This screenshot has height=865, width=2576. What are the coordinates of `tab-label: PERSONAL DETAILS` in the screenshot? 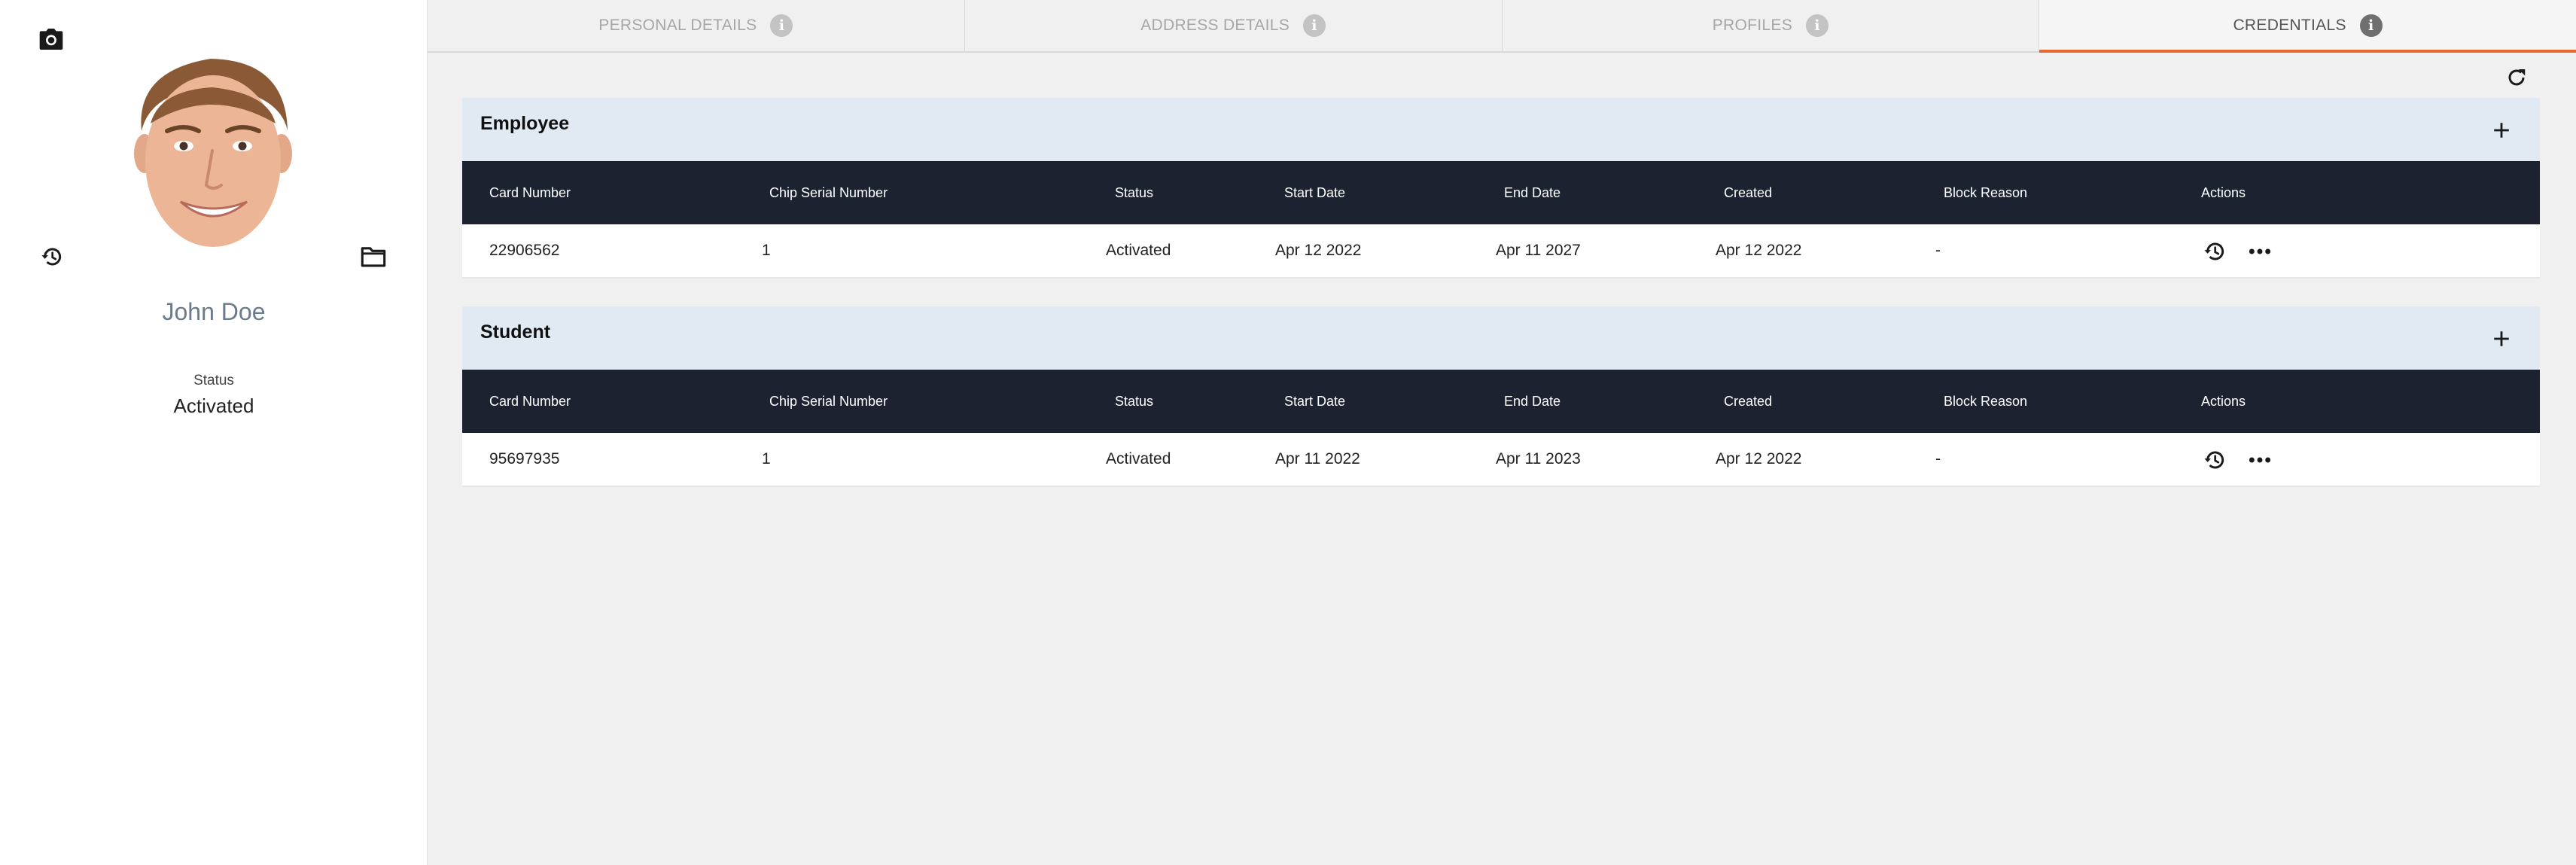 It's located at (677, 25).